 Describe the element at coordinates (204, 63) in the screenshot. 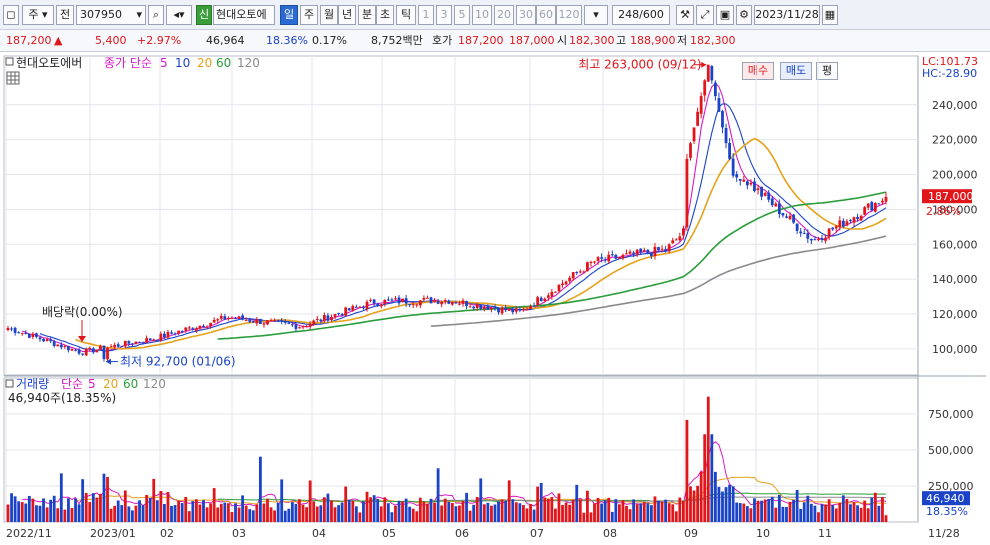

I see `legend-ma20: 20` at that location.